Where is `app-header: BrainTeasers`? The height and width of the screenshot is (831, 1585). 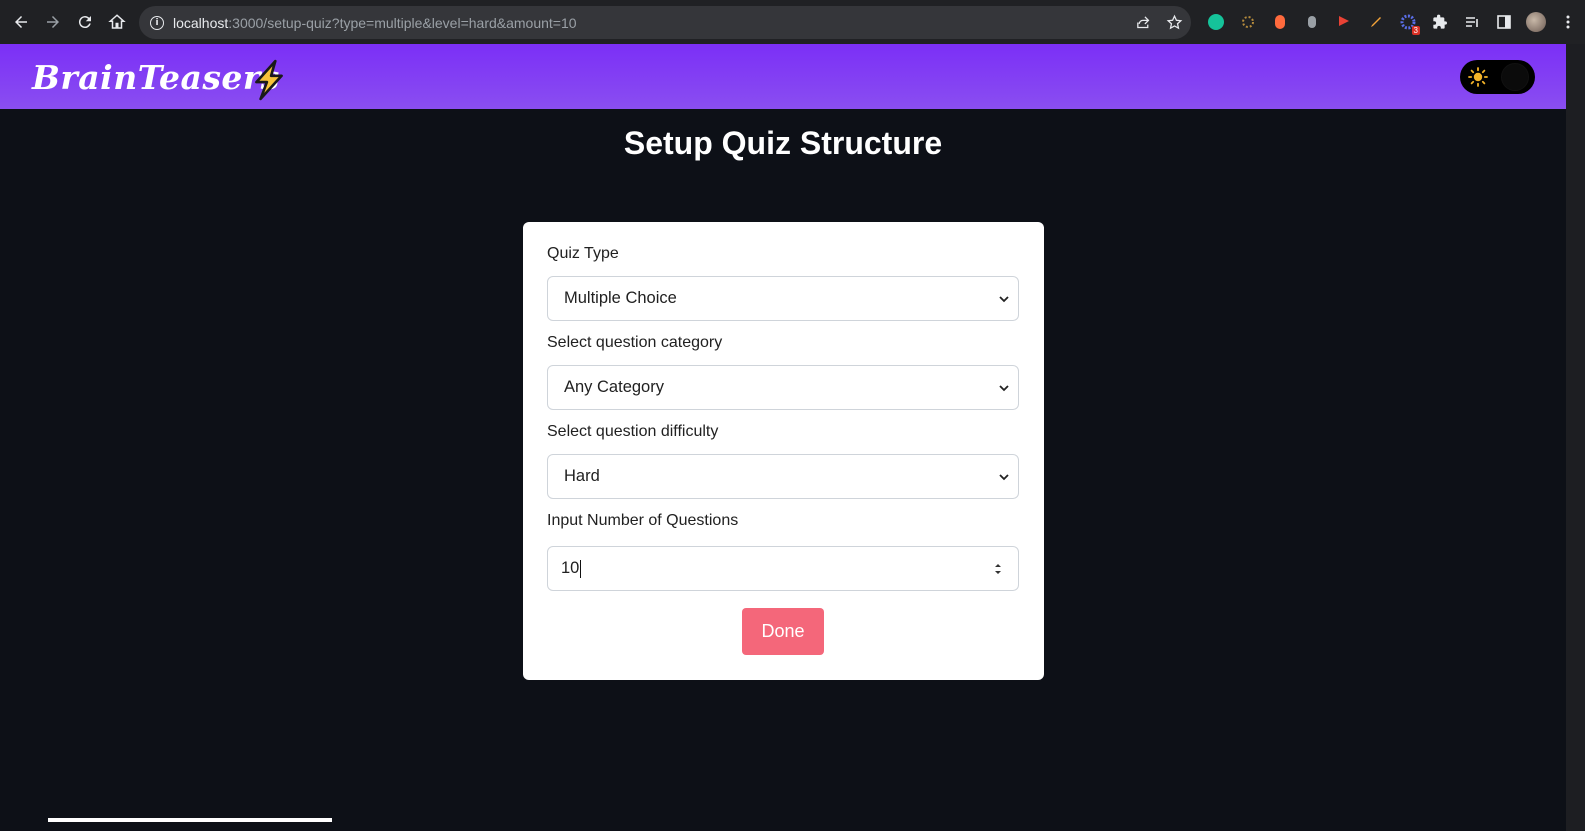
app-header: BrainTeasers is located at coordinates (783, 76).